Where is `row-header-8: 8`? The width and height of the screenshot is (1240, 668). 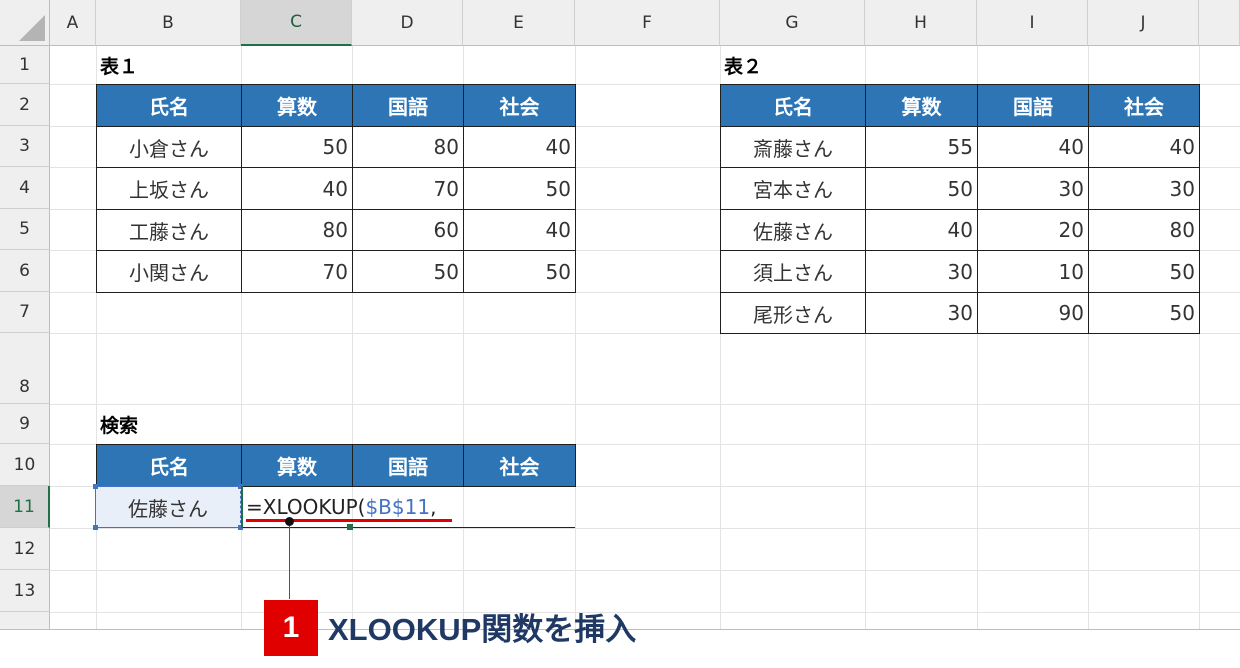 row-header-8: 8 is located at coordinates (25, 368).